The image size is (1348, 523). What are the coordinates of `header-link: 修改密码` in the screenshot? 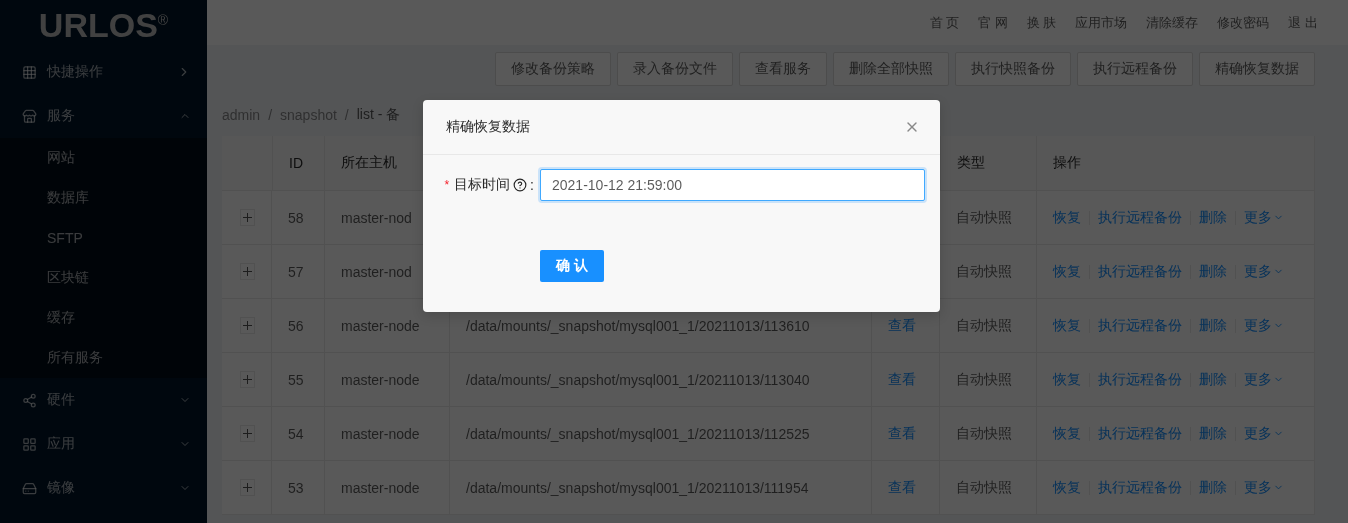 It's located at (1243, 22).